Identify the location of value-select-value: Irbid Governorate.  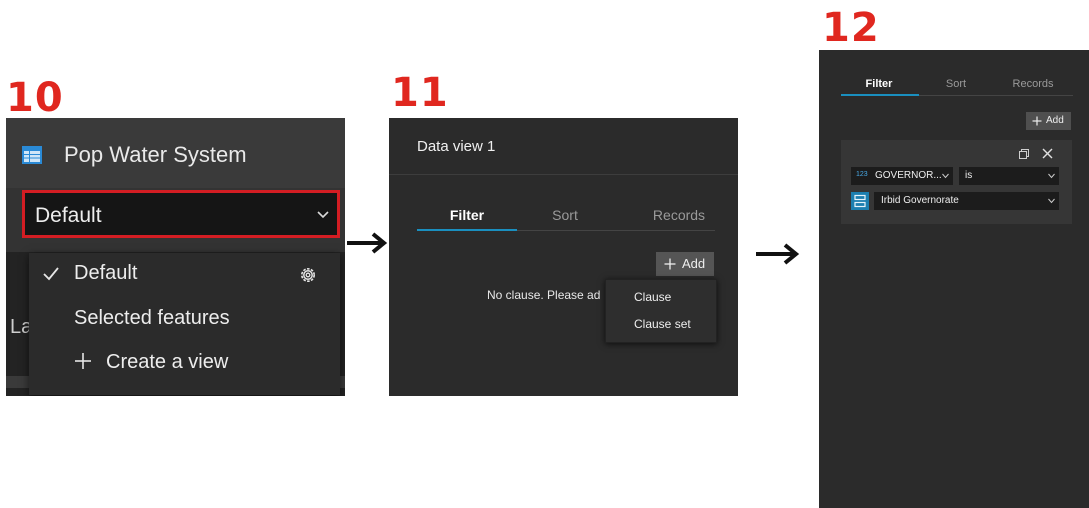
(920, 200).